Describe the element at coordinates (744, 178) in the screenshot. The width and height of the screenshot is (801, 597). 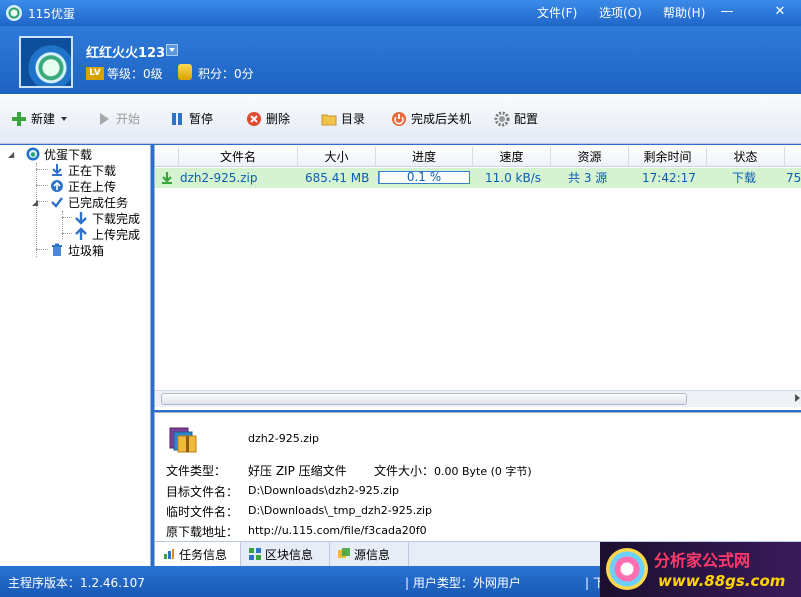
I see `cell-status: 下载` at that location.